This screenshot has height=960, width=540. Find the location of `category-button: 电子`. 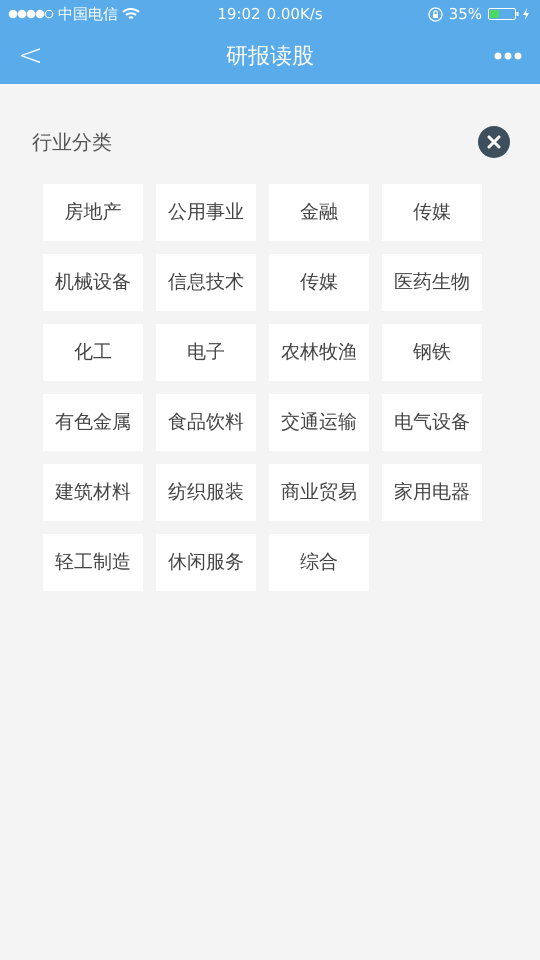

category-button: 电子 is located at coordinates (206, 352).